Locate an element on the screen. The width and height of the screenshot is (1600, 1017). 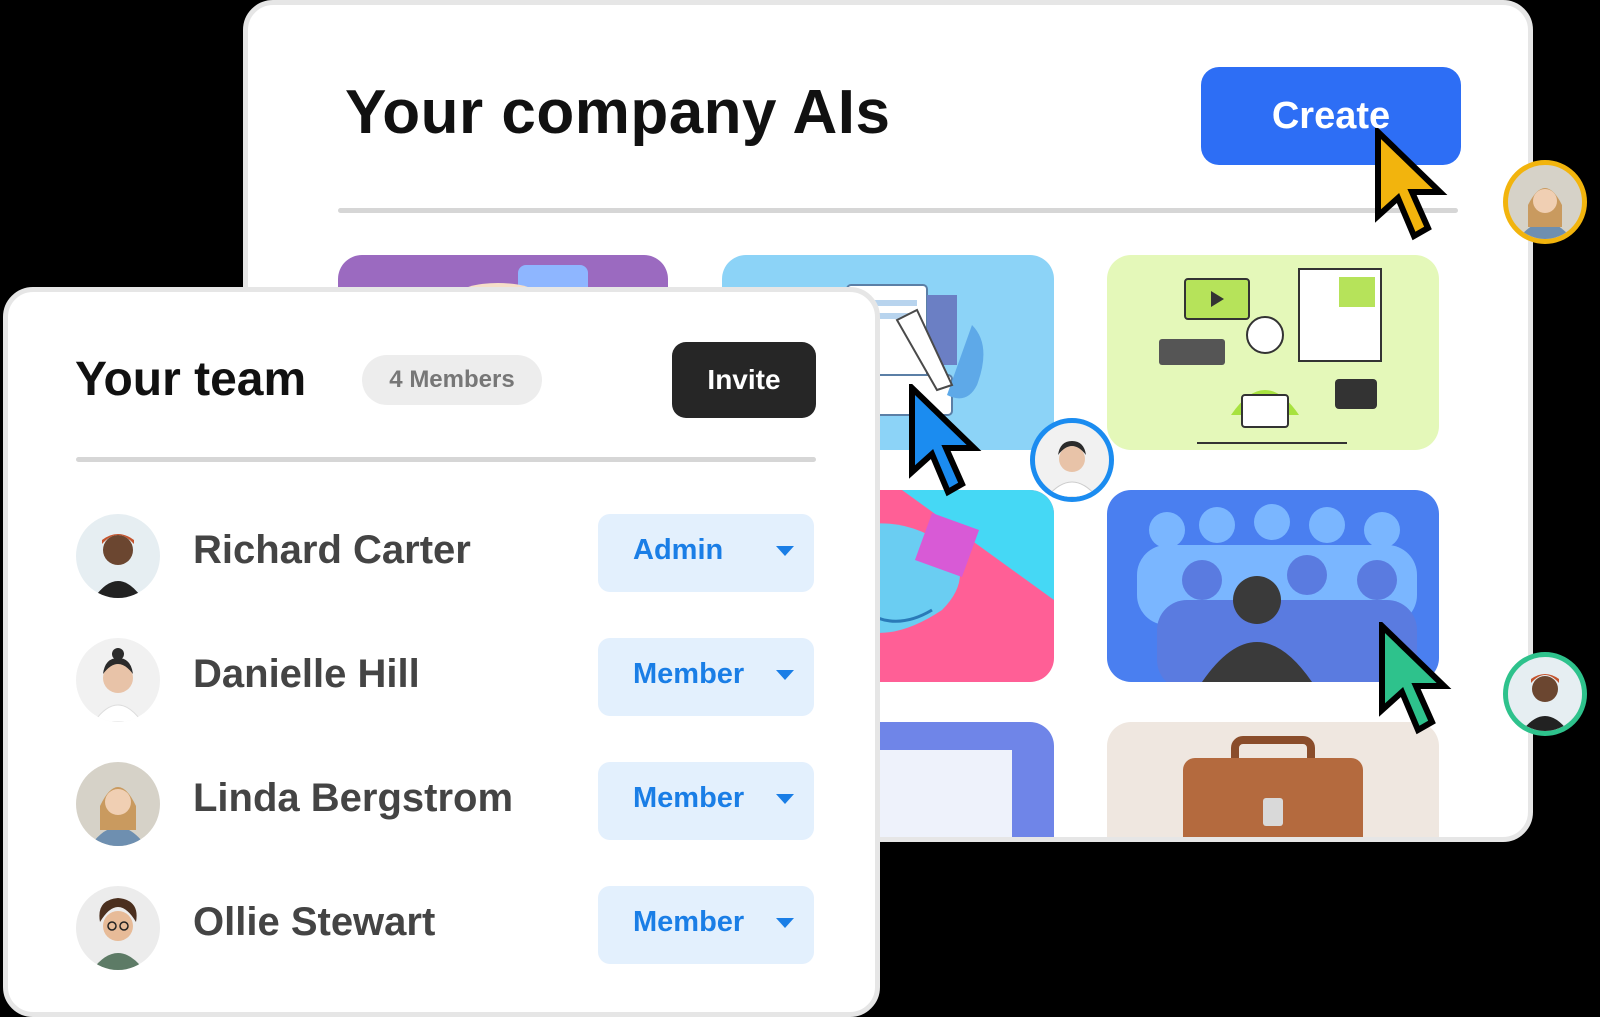
team-member-row: Richard Carter Admin is located at coordinates (446, 556).